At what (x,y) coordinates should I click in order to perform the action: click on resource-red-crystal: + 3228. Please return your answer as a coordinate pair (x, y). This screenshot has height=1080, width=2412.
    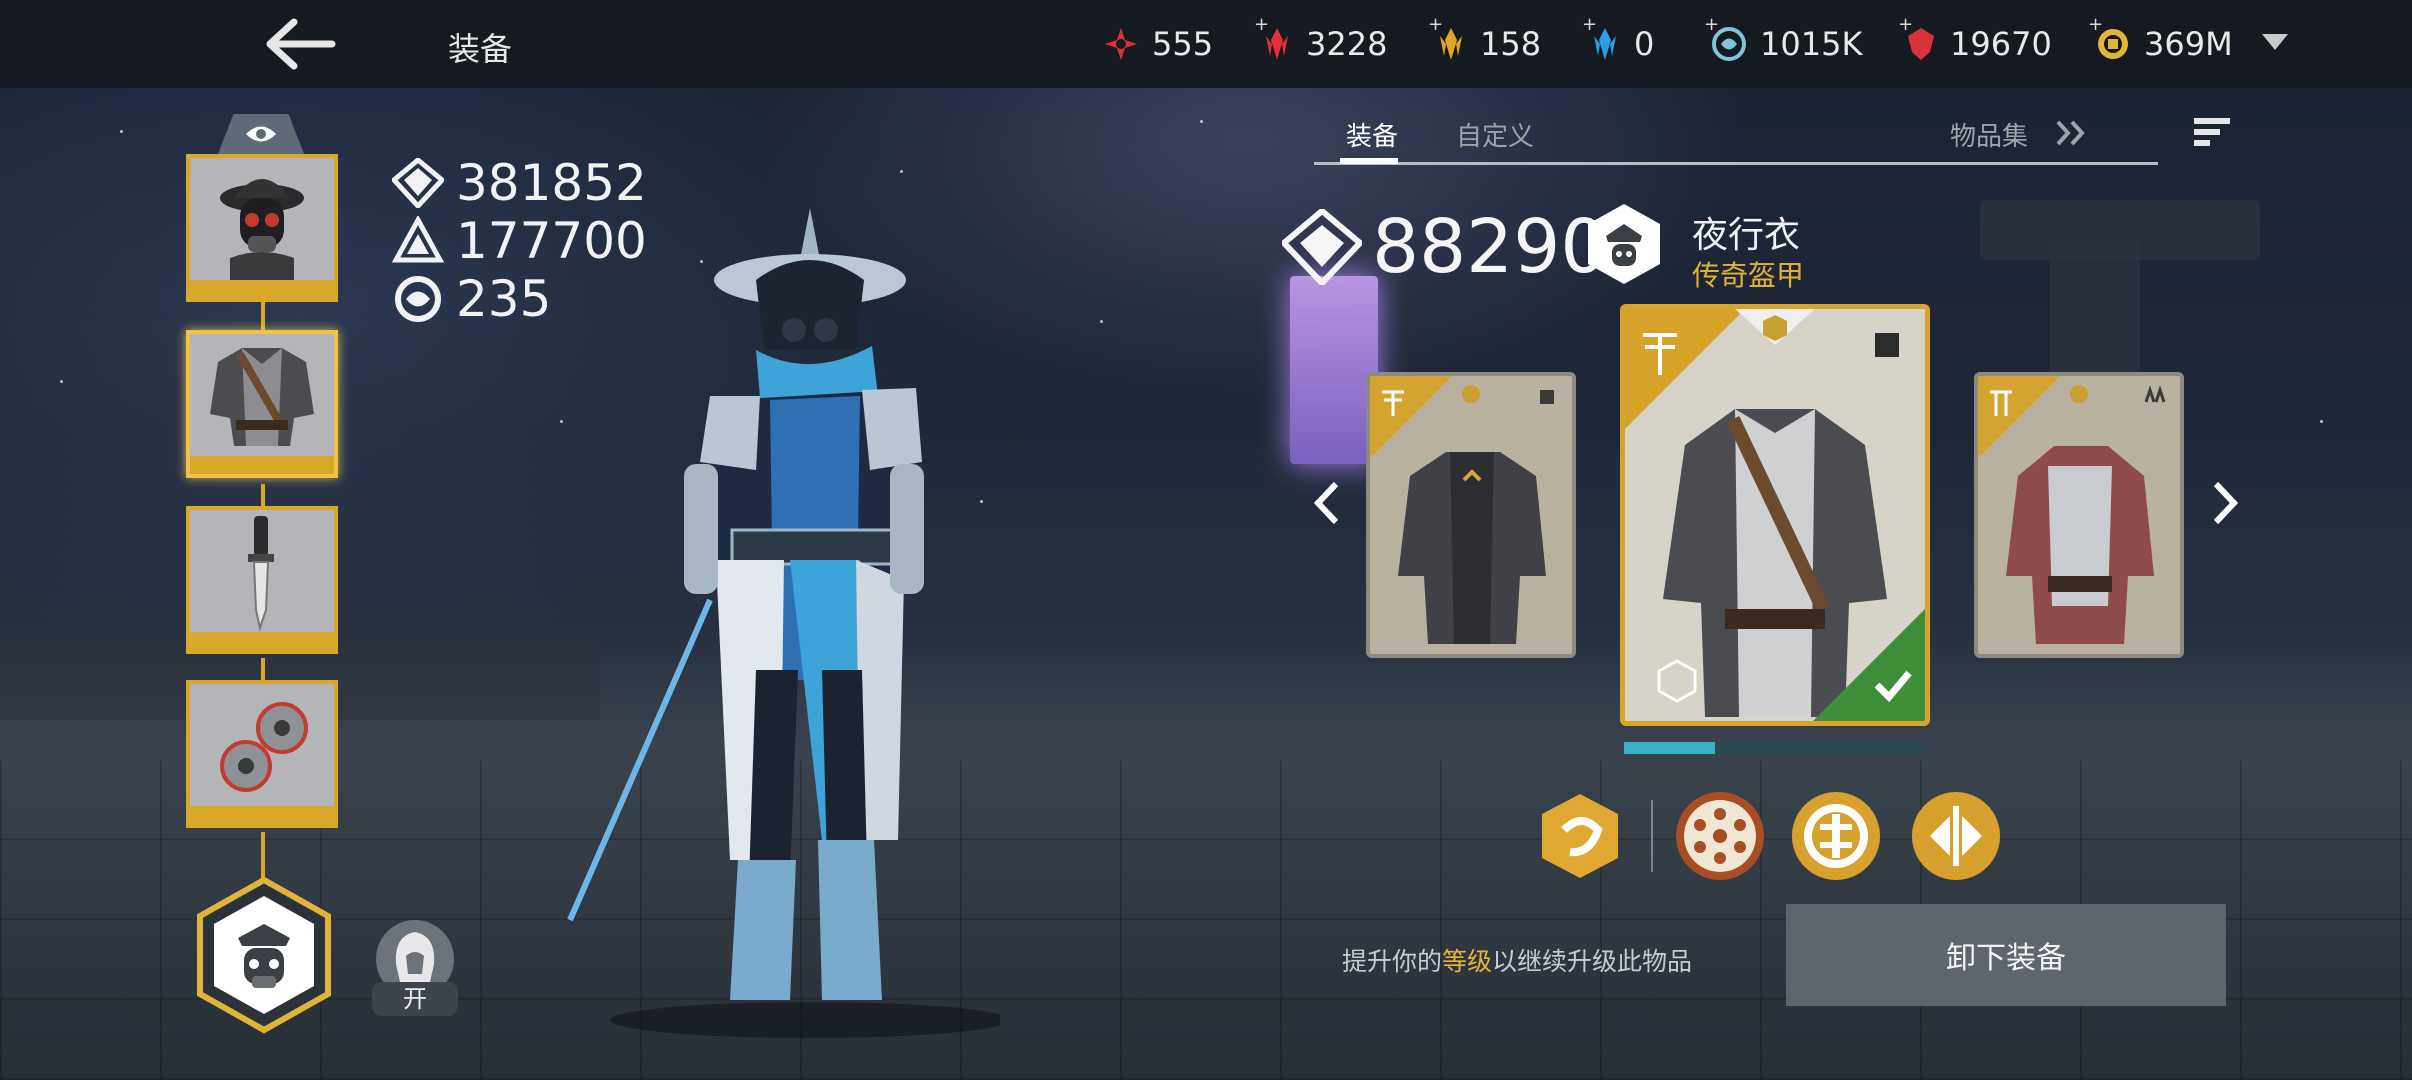
    Looking at the image, I should click on (1321, 40).